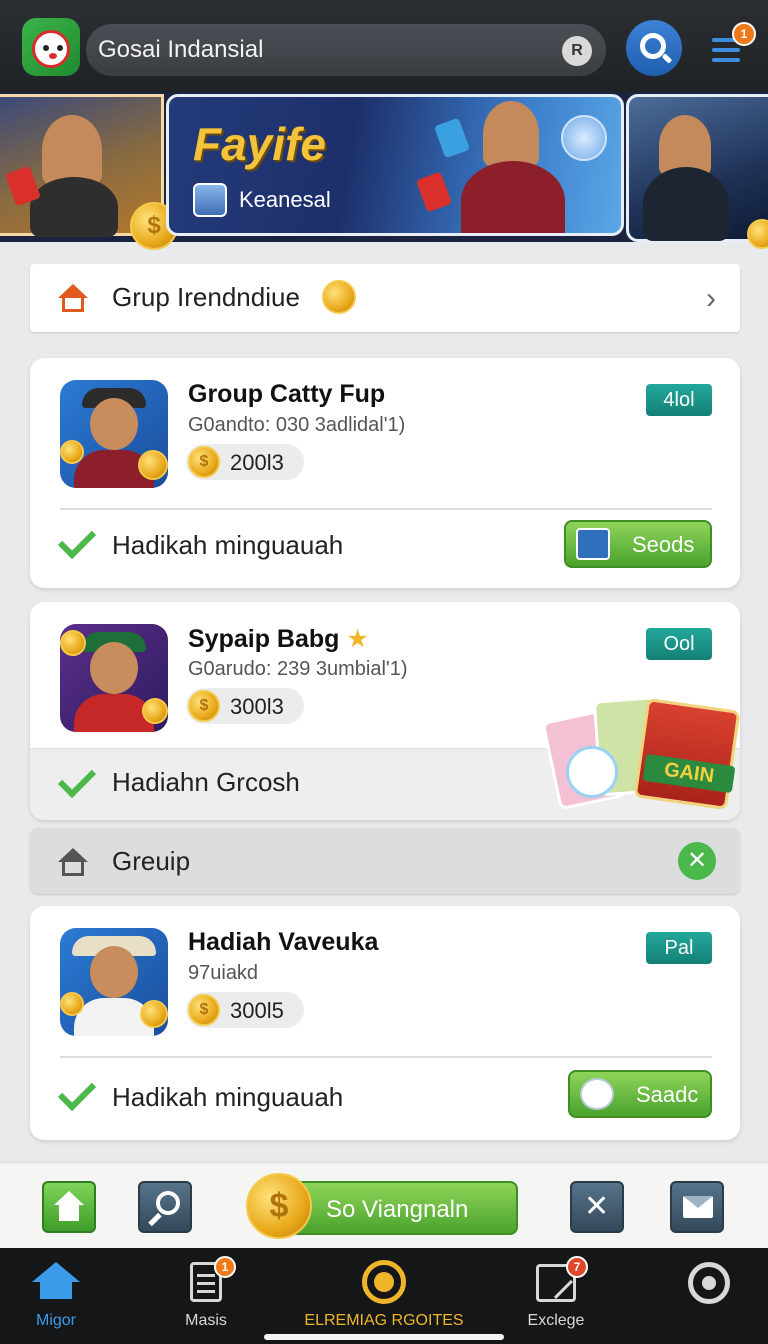 The height and width of the screenshot is (1344, 768). What do you see at coordinates (285, 199) in the screenshot?
I see `banner-subtitle: Keanesal` at bounding box center [285, 199].